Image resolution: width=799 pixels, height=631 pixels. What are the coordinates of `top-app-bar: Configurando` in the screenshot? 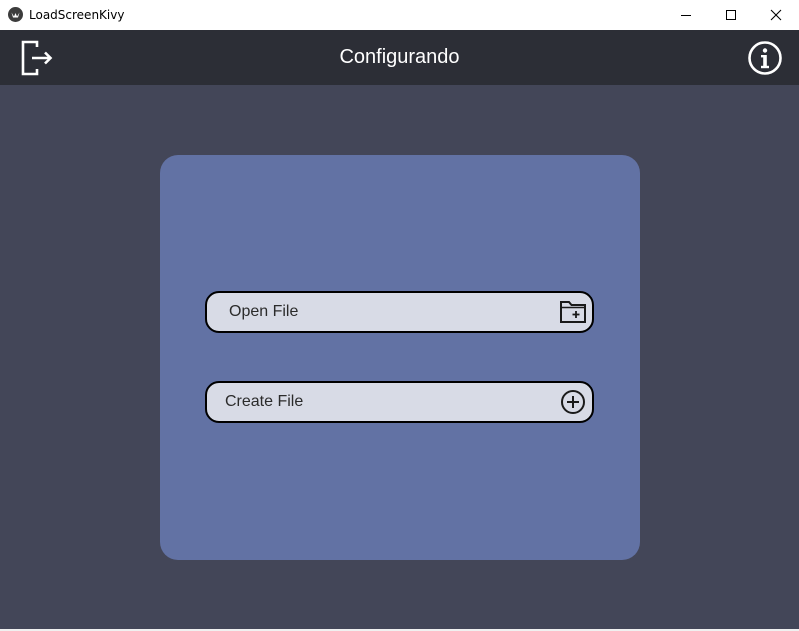 It's located at (399, 57).